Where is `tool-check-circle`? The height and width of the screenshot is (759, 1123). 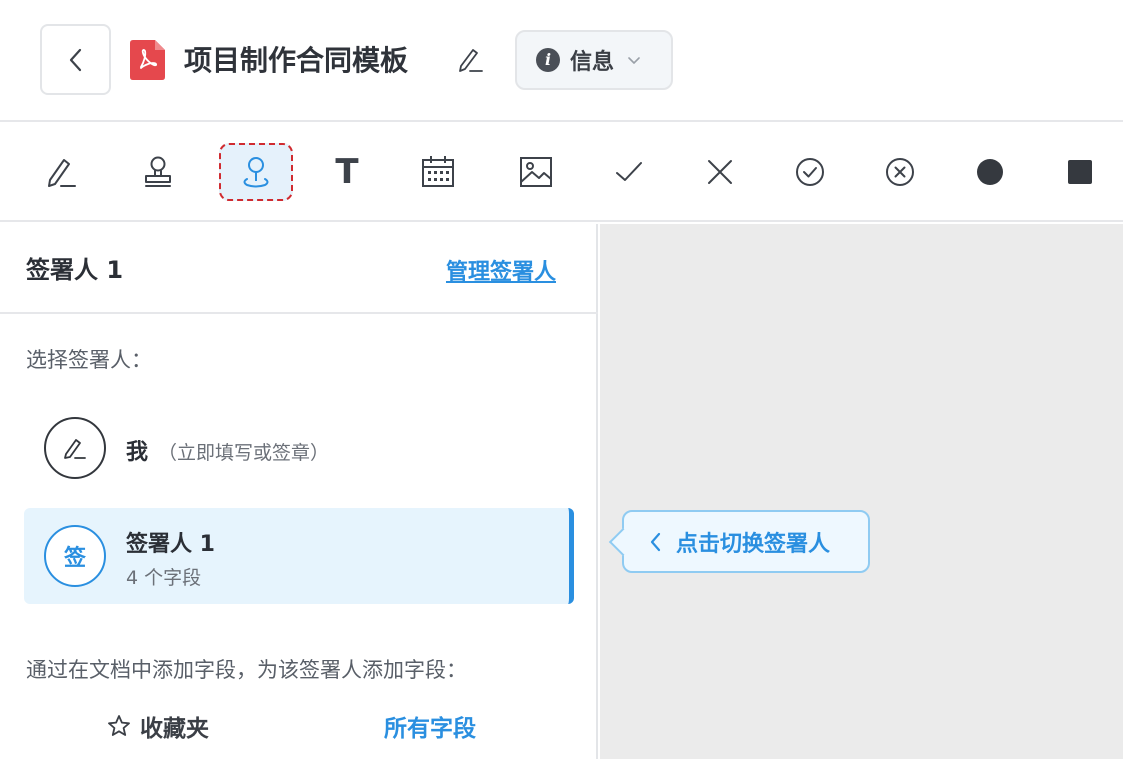
tool-check-circle is located at coordinates (810, 172).